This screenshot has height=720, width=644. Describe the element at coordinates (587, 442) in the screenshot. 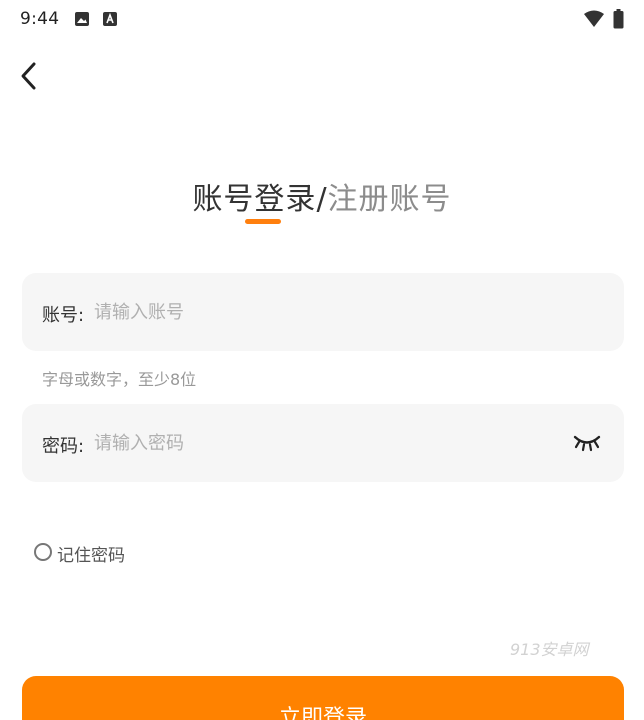

I see `eye-closed-icon` at that location.